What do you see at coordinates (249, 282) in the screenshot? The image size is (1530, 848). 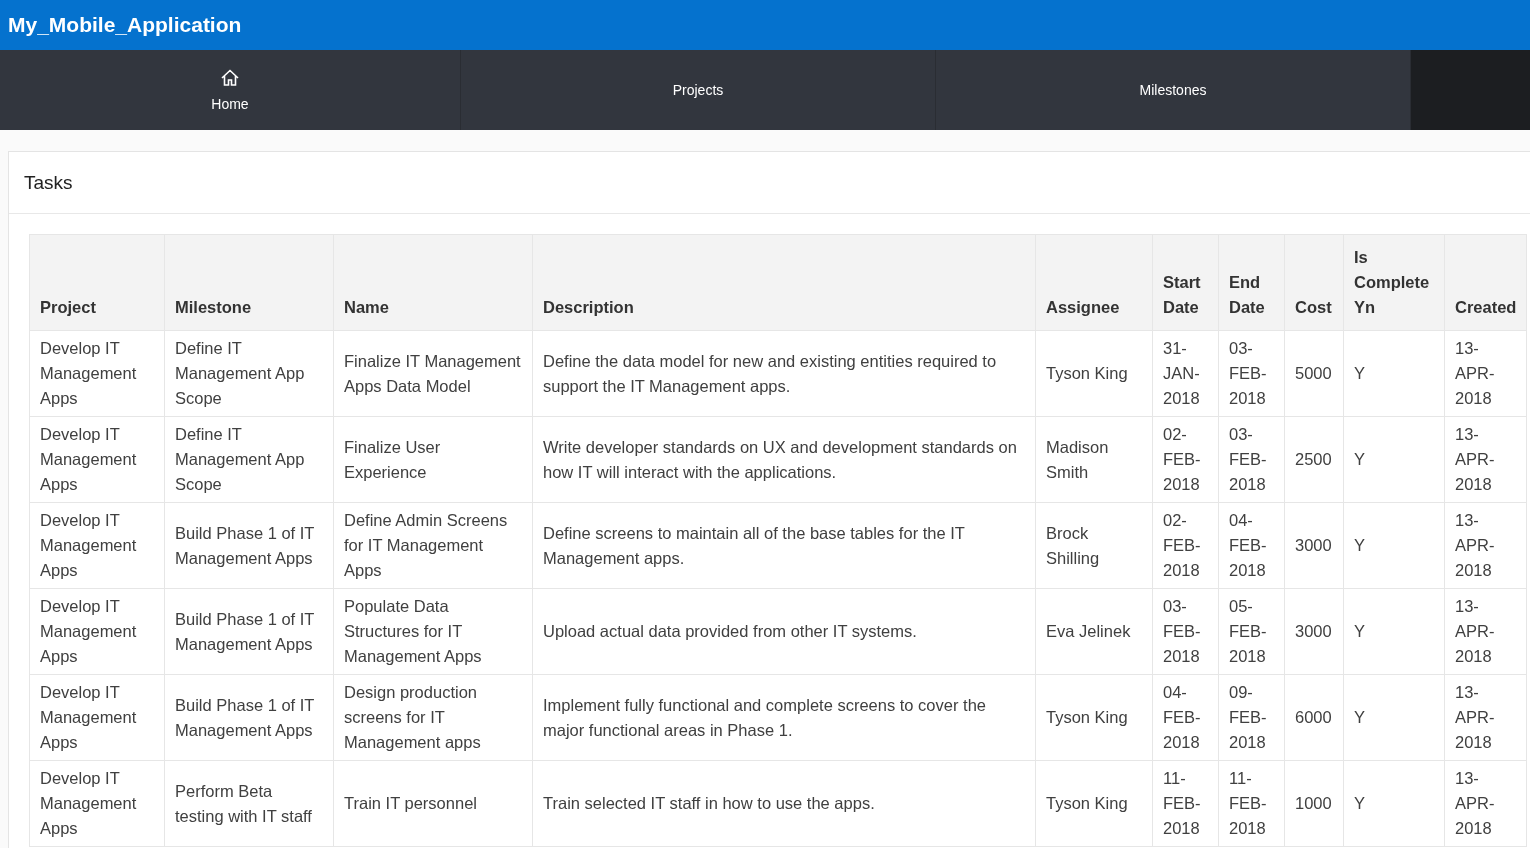 I see `column-header: Milestone` at bounding box center [249, 282].